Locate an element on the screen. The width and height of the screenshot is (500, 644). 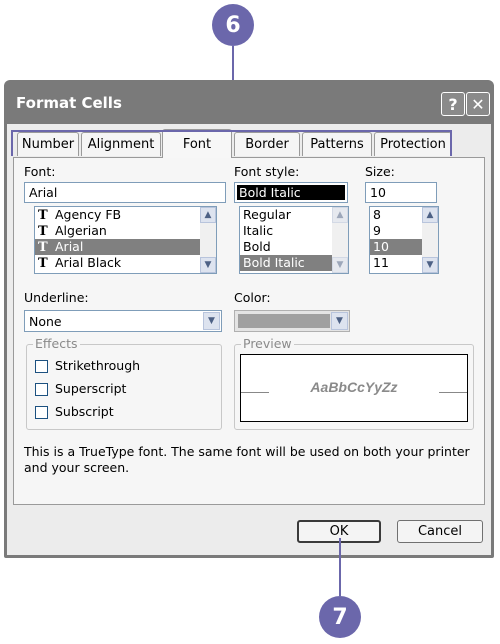
font-list-scrollbar: ▲ ▼ is located at coordinates (208, 240).